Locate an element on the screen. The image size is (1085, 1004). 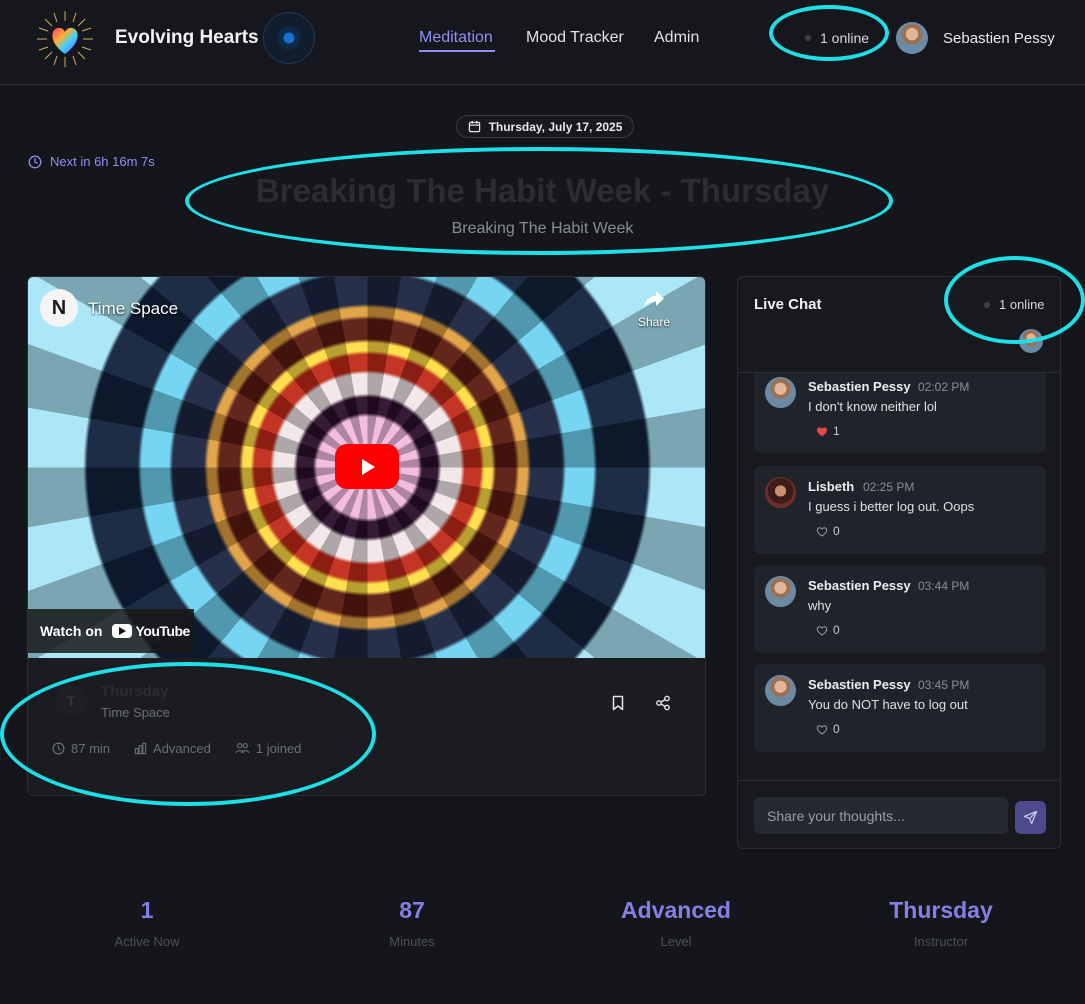
chat-header: Live Chat 1 online is located at coordinates (899, 325).